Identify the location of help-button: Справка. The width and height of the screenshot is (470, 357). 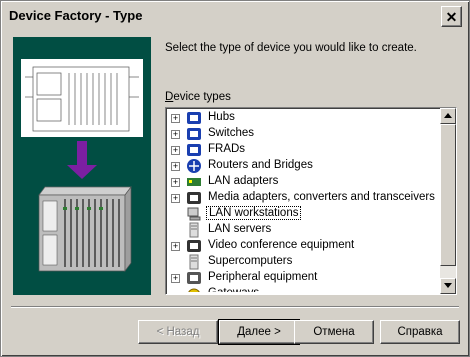
(420, 332).